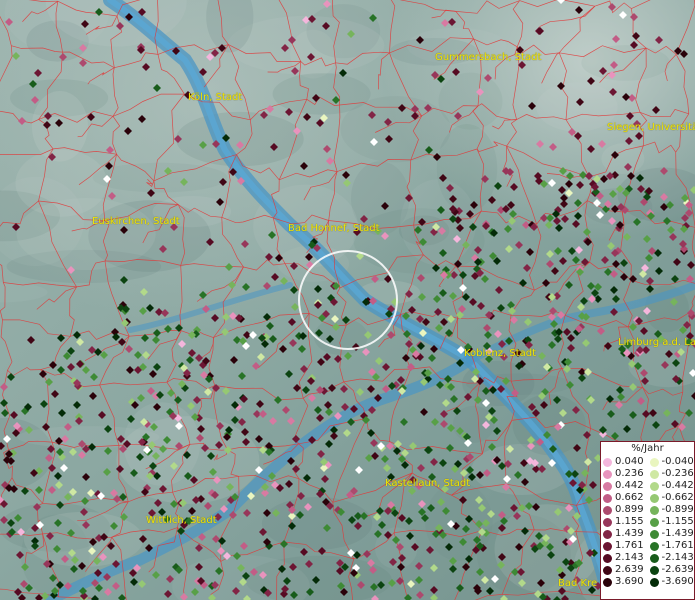  I want to click on legend-value: -0.236, so click(677, 473).